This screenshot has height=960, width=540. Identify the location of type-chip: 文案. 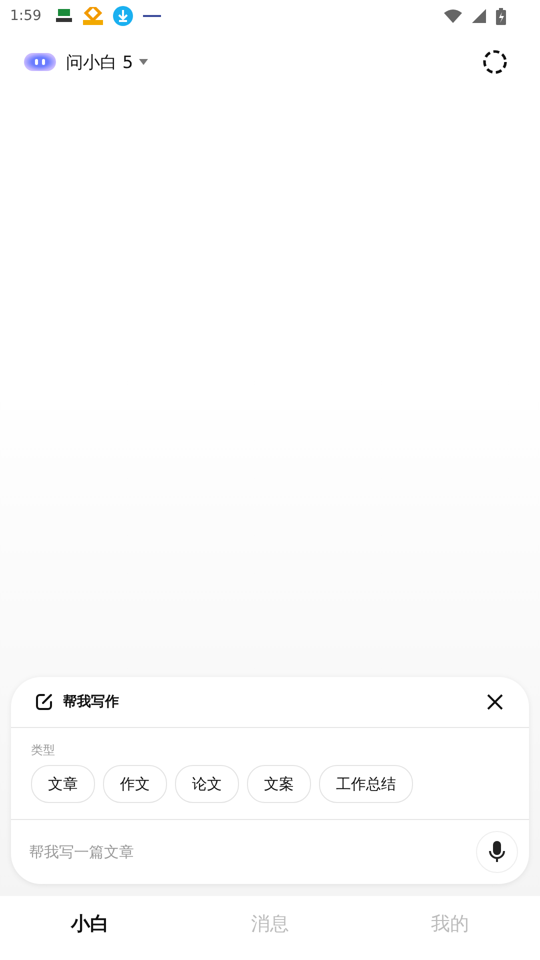
(279, 784).